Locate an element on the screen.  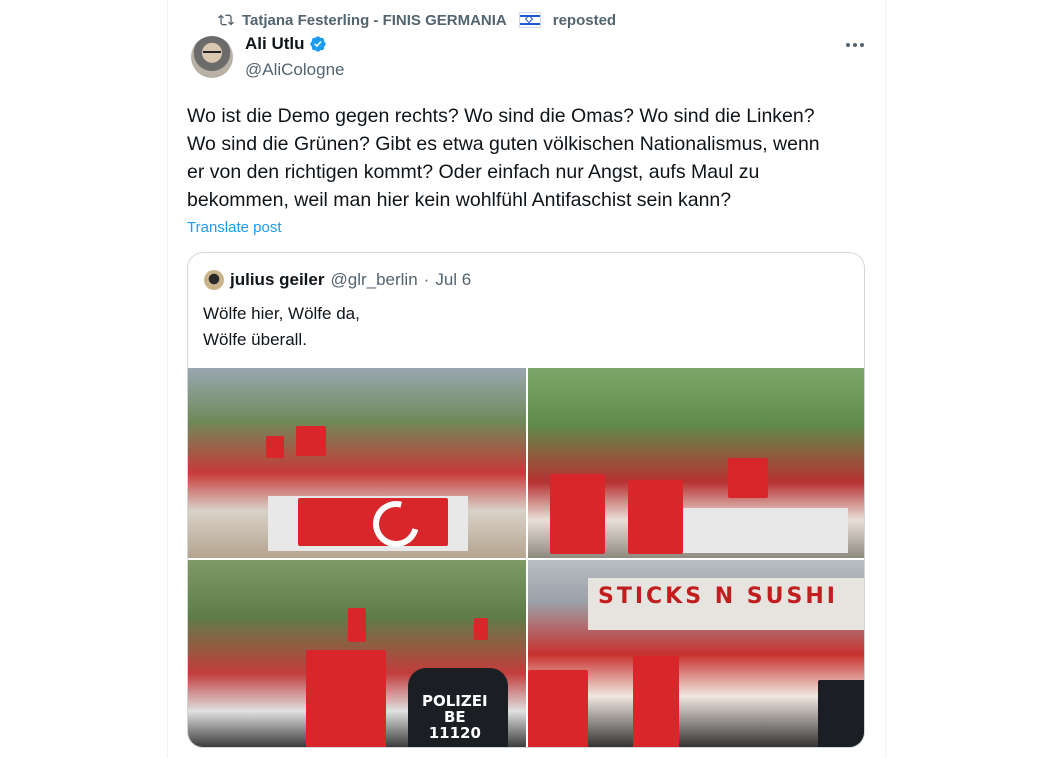
verified-badge-icon is located at coordinates (317, 44).